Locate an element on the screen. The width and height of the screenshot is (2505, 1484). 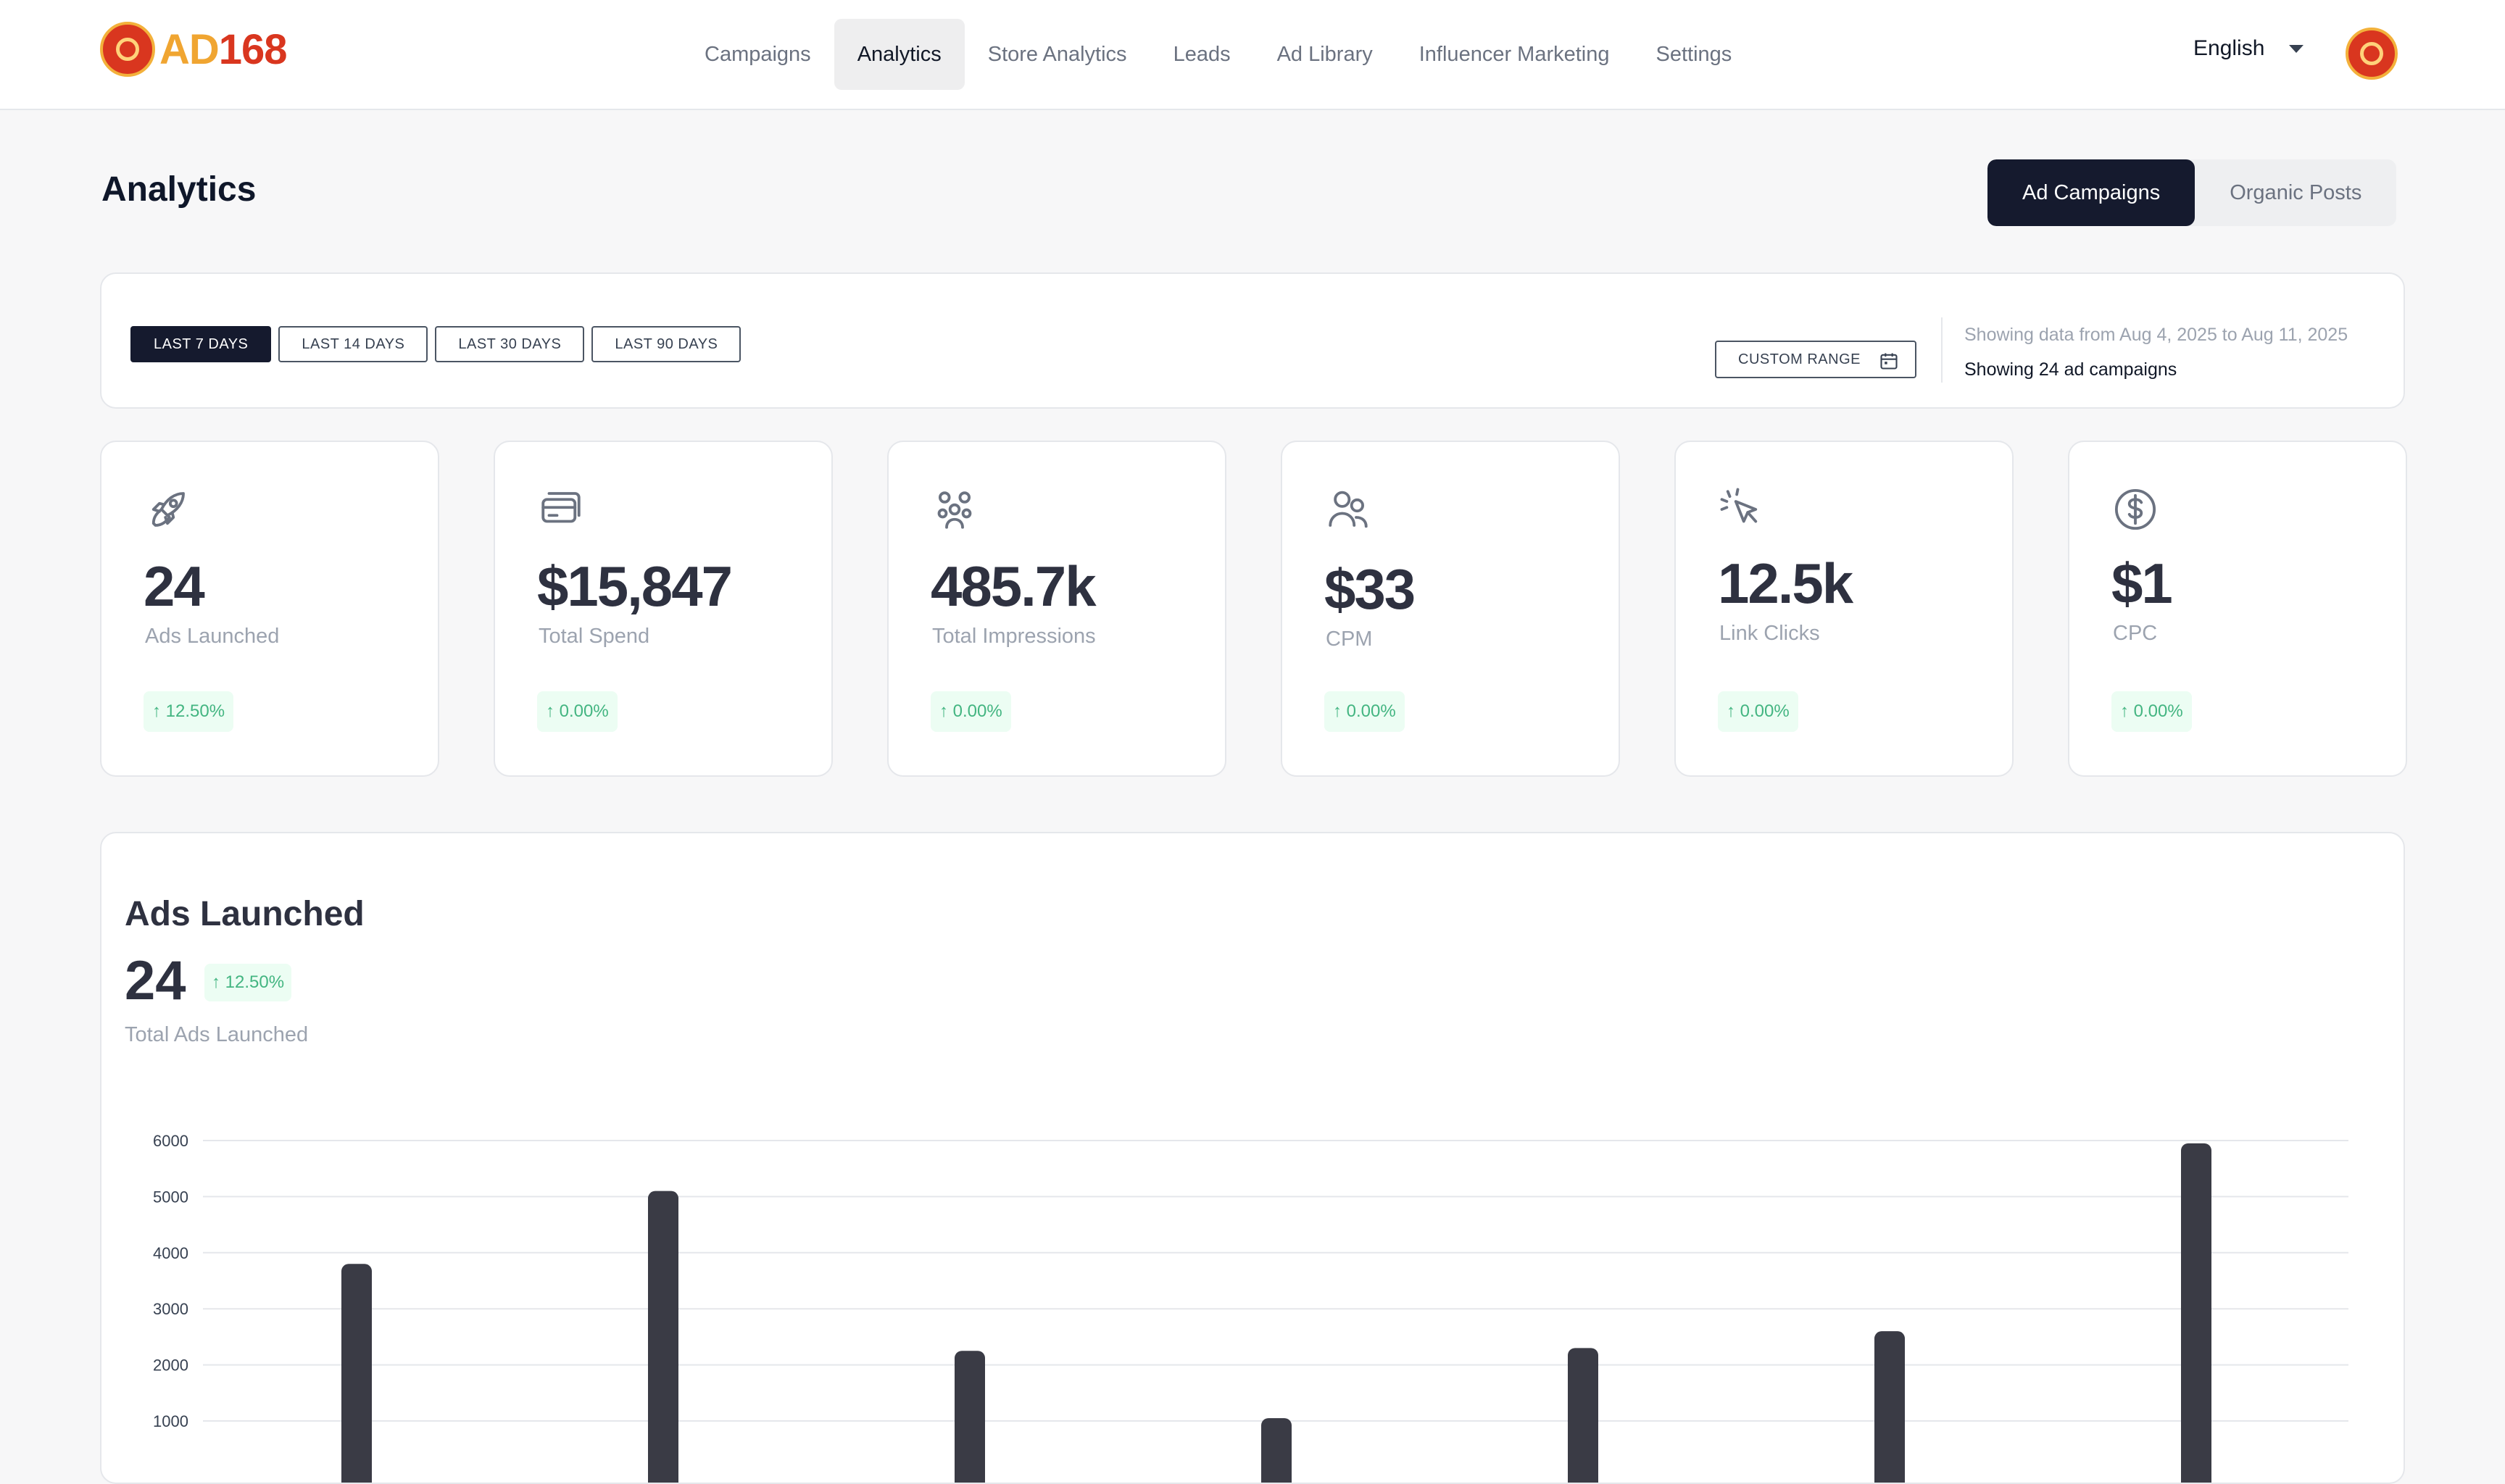
stat-label: Ads Launched is located at coordinates (212, 636).